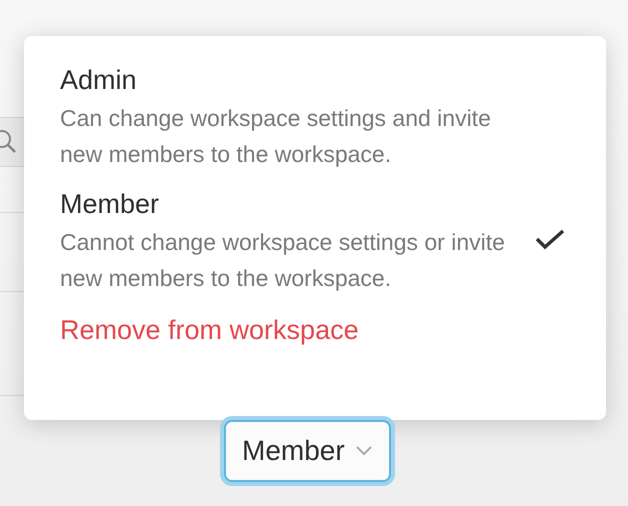 Image resolution: width=628 pixels, height=506 pixels. Describe the element at coordinates (209, 330) in the screenshot. I see `remove-from-workspace-link: Remove from workspace` at that location.